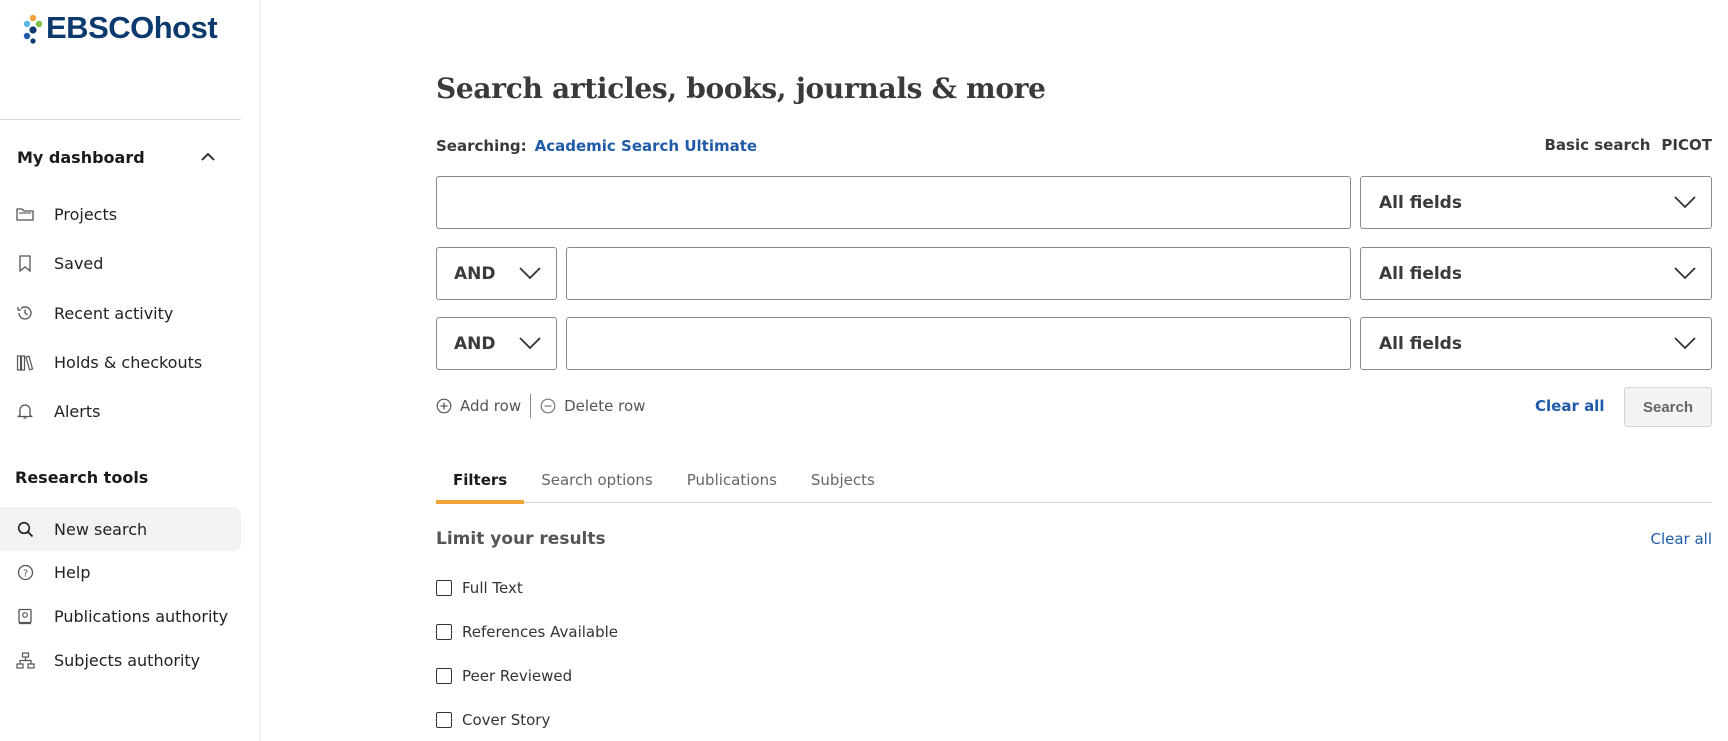 The image size is (1728, 741). I want to click on sidebar-item-label: New search, so click(101, 529).